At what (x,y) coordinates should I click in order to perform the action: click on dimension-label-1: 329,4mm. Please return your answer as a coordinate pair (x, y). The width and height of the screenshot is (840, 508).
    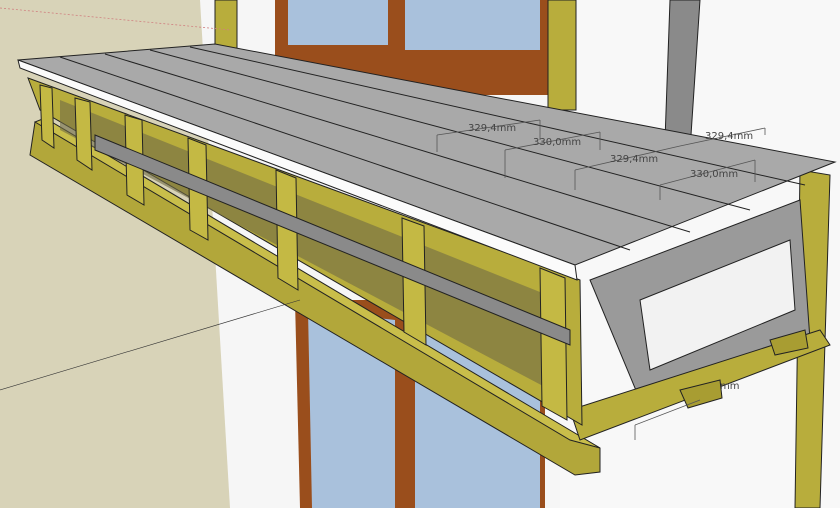
    Looking at the image, I should click on (492, 128).